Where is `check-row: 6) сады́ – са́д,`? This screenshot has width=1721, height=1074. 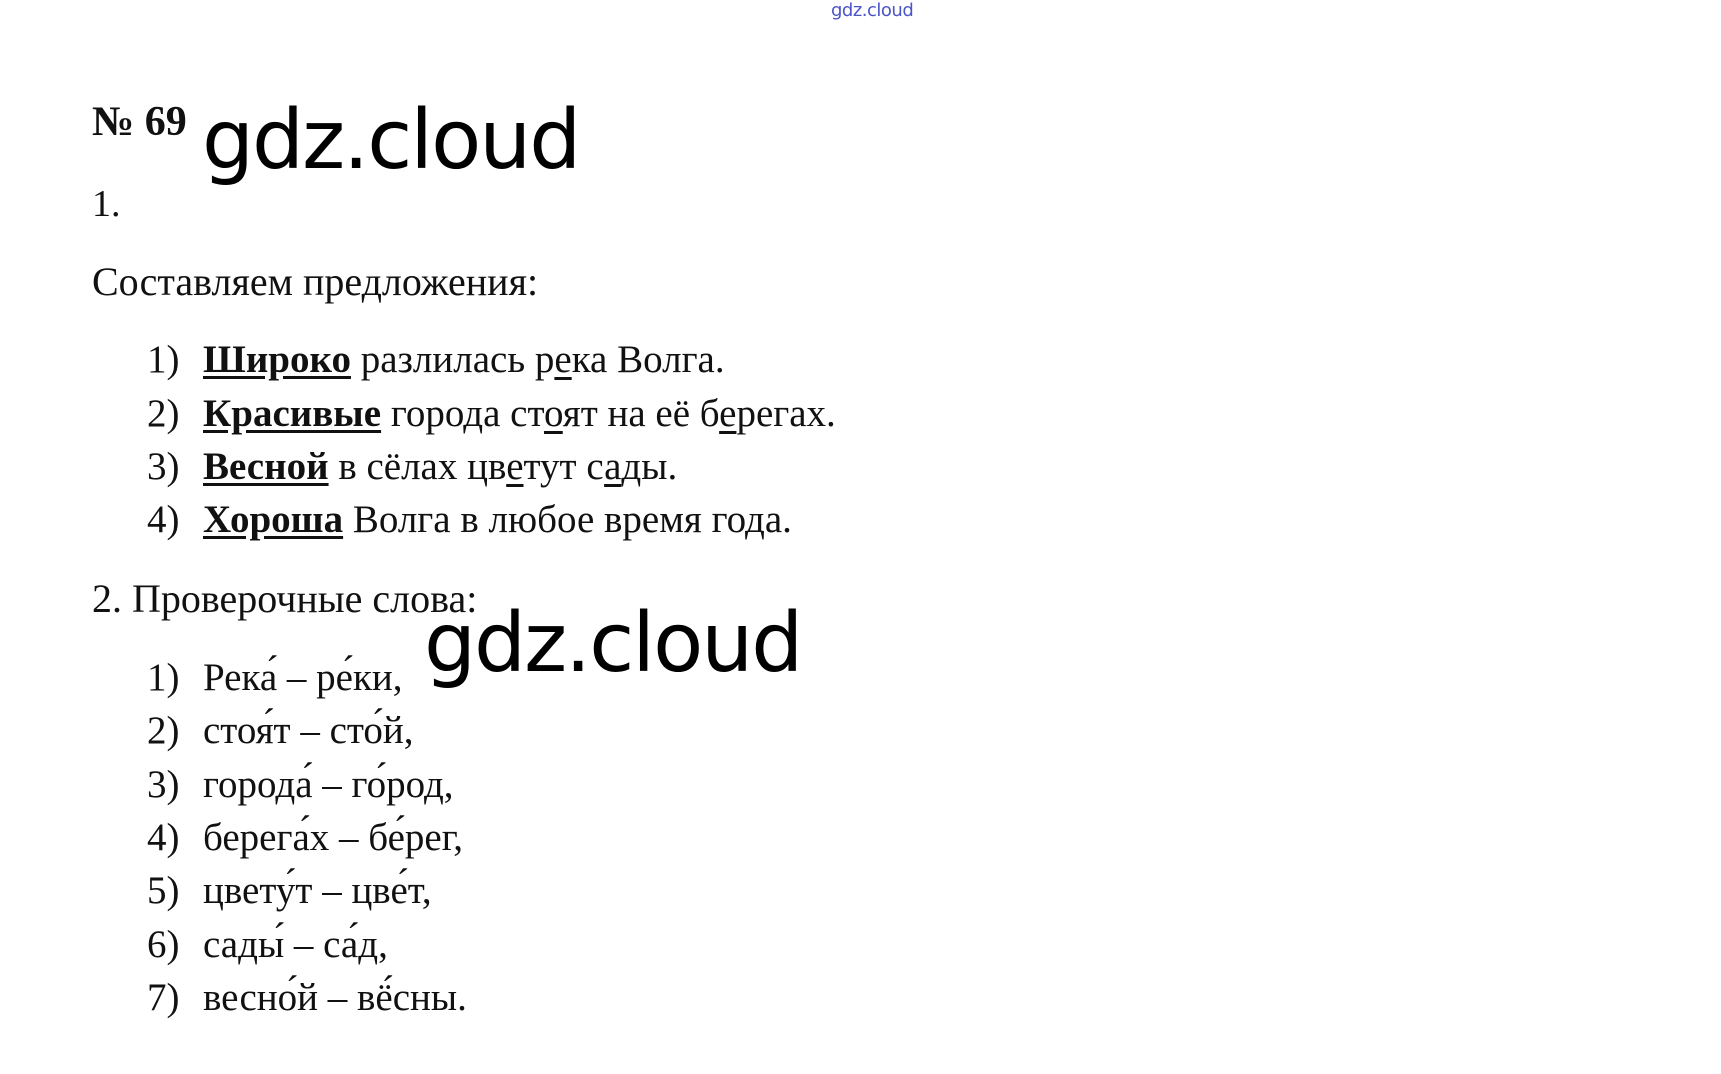 check-row: 6) сады́ – са́д, is located at coordinates (267, 944).